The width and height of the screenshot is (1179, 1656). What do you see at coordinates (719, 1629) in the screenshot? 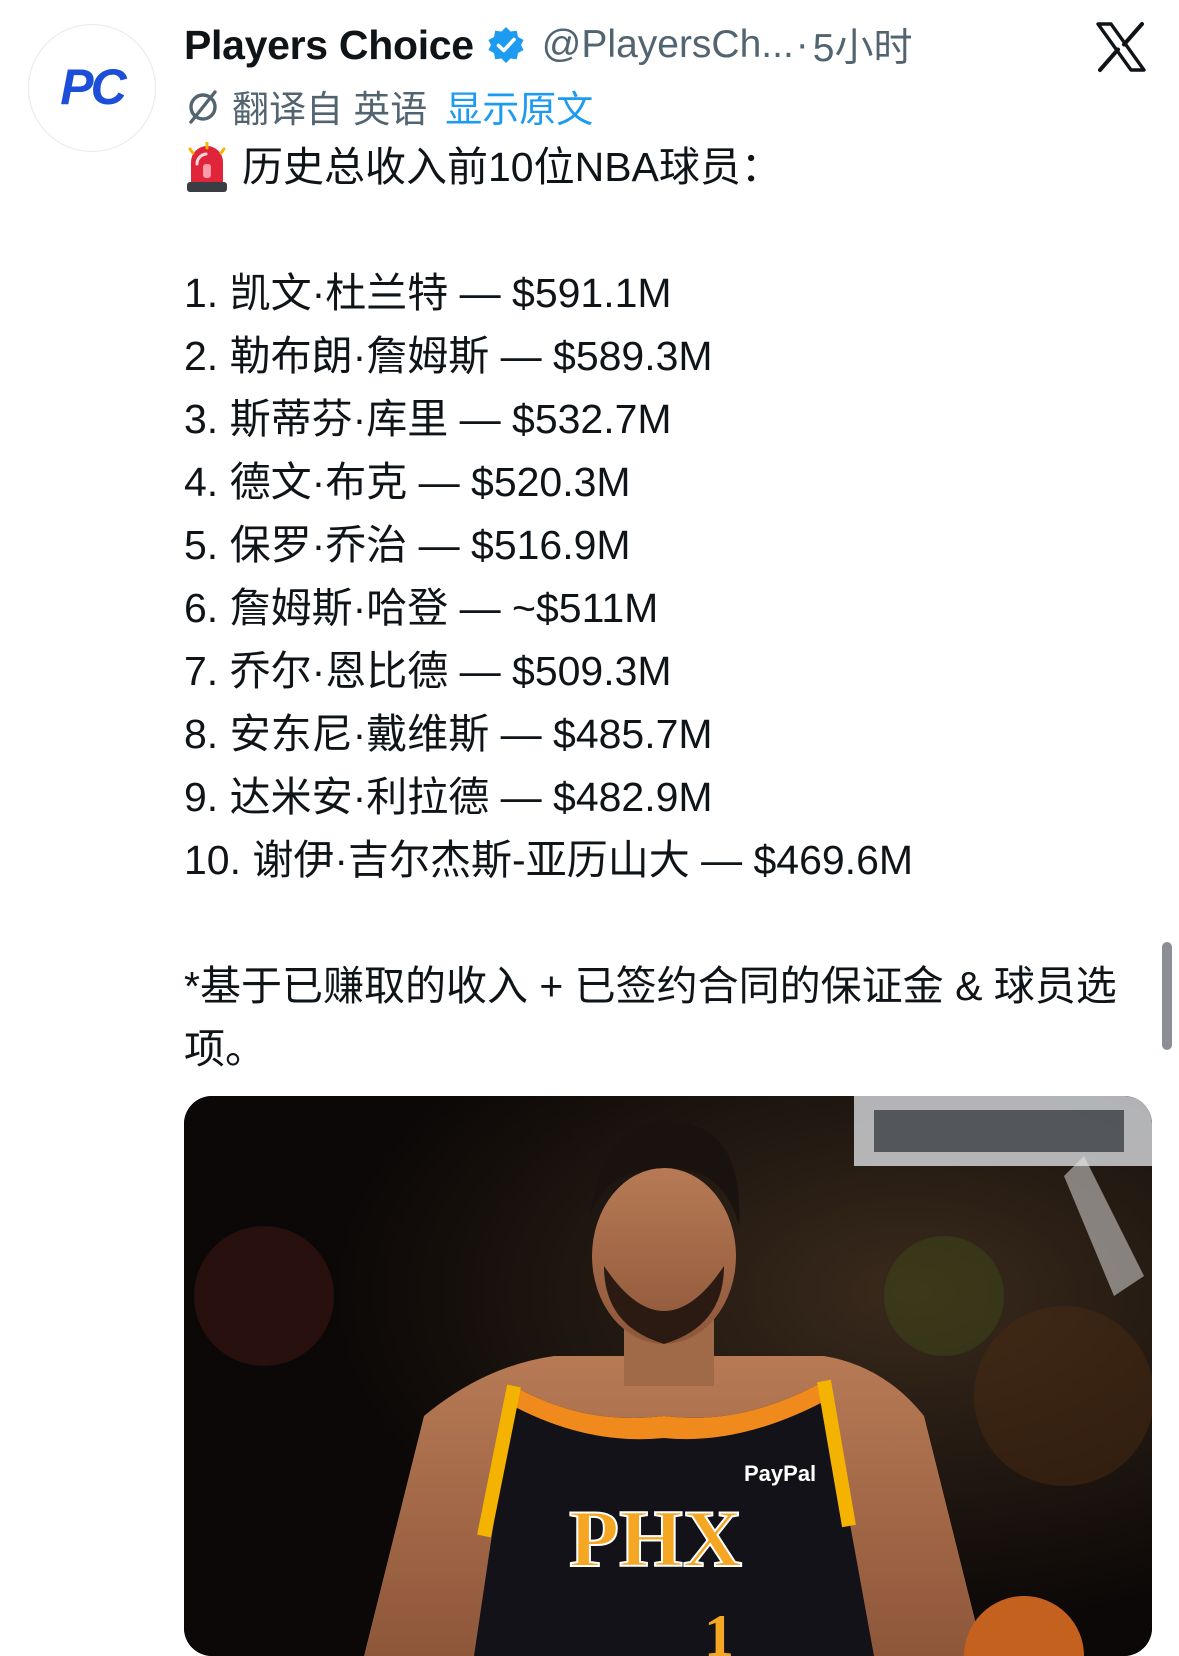
I see `jersey-number-text: 1` at bounding box center [719, 1629].